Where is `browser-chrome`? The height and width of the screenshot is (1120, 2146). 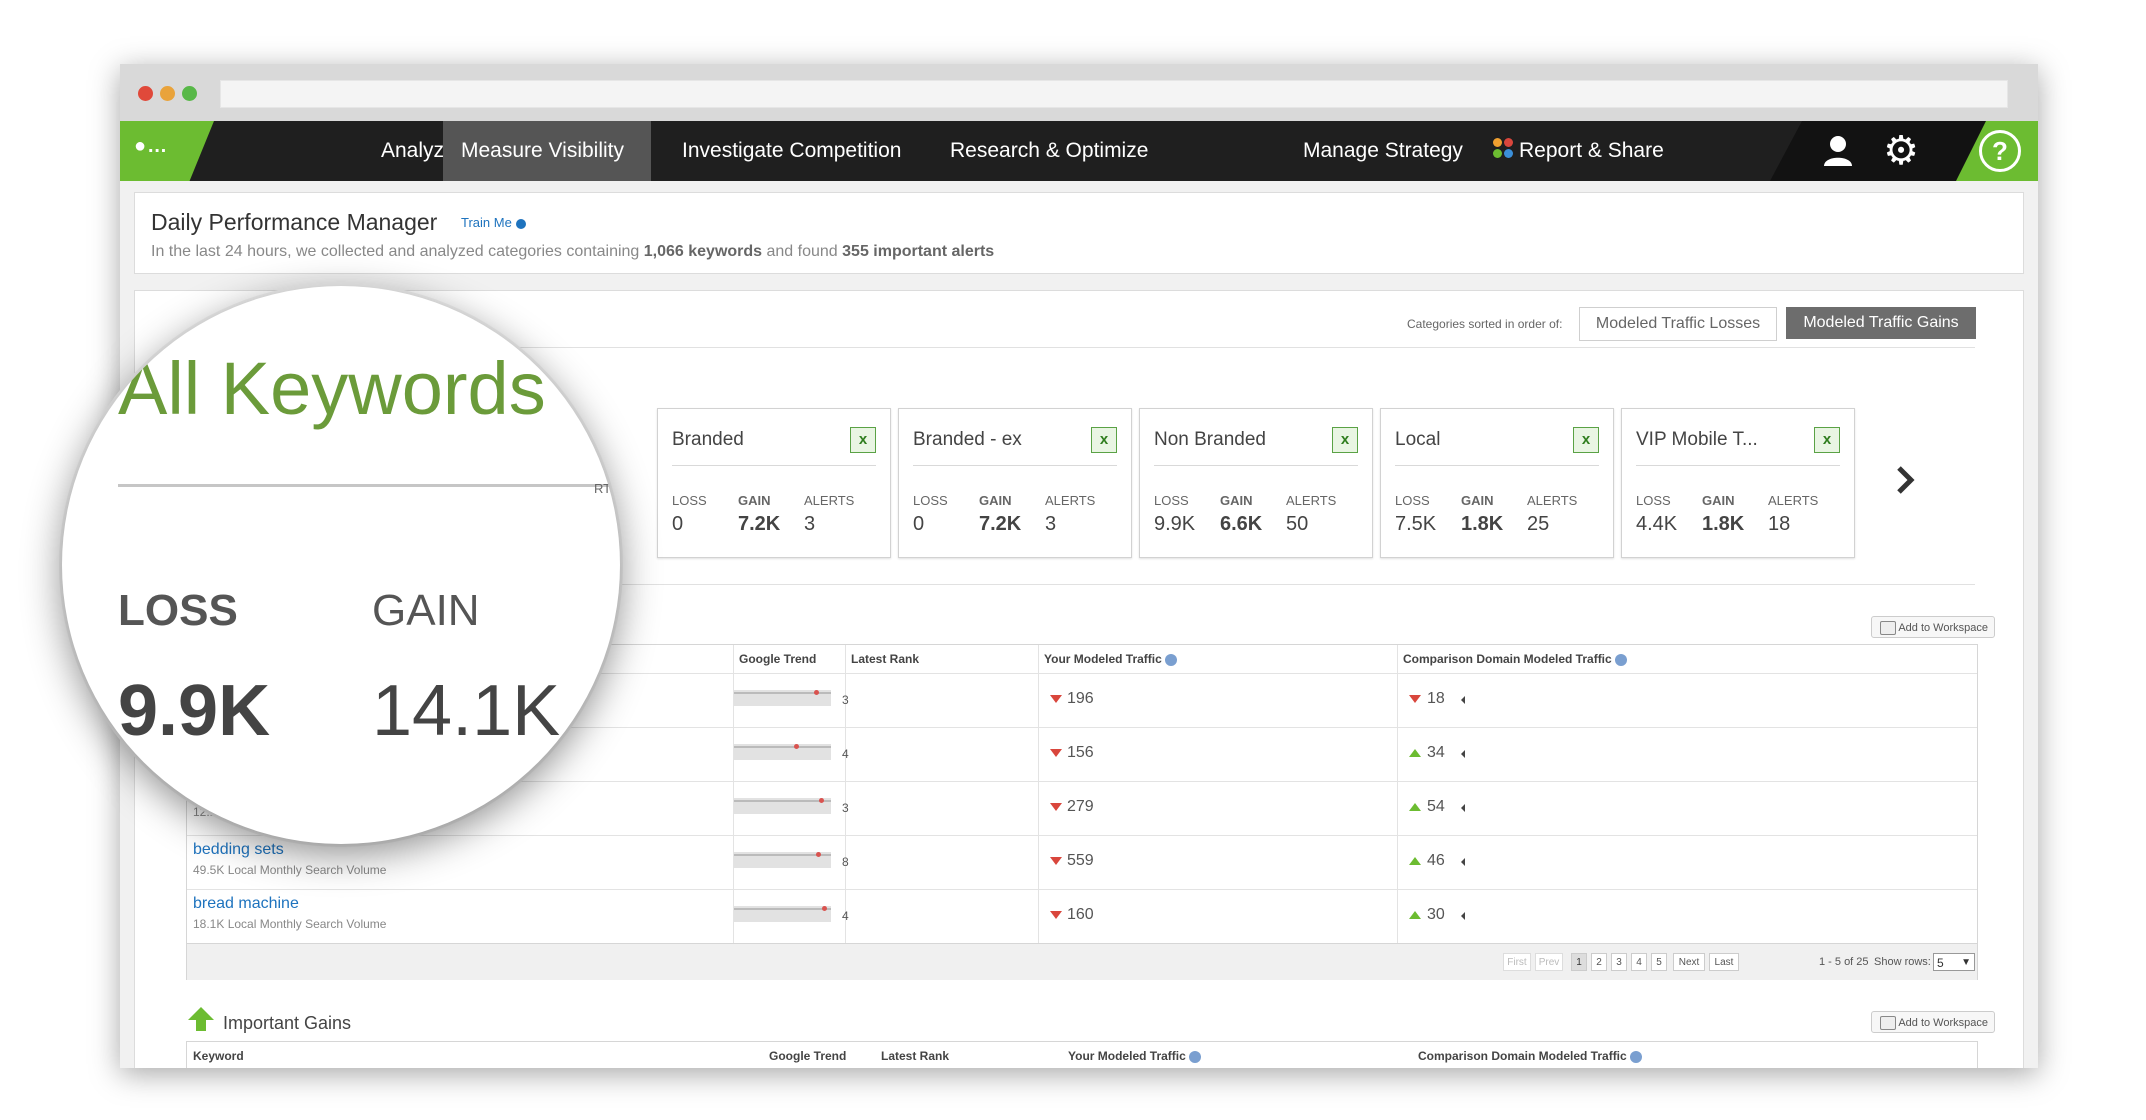
browser-chrome is located at coordinates (1079, 92).